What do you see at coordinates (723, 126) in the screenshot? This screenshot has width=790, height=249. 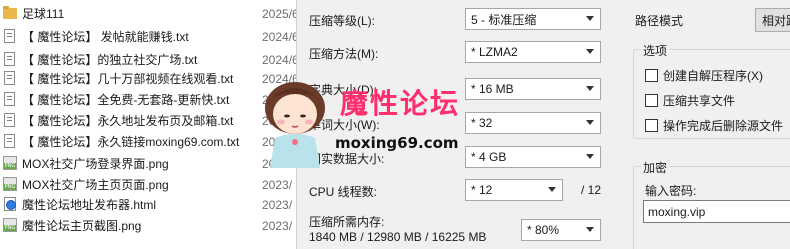 I see `delete-source-label: 操作完成后删除源文件` at bounding box center [723, 126].